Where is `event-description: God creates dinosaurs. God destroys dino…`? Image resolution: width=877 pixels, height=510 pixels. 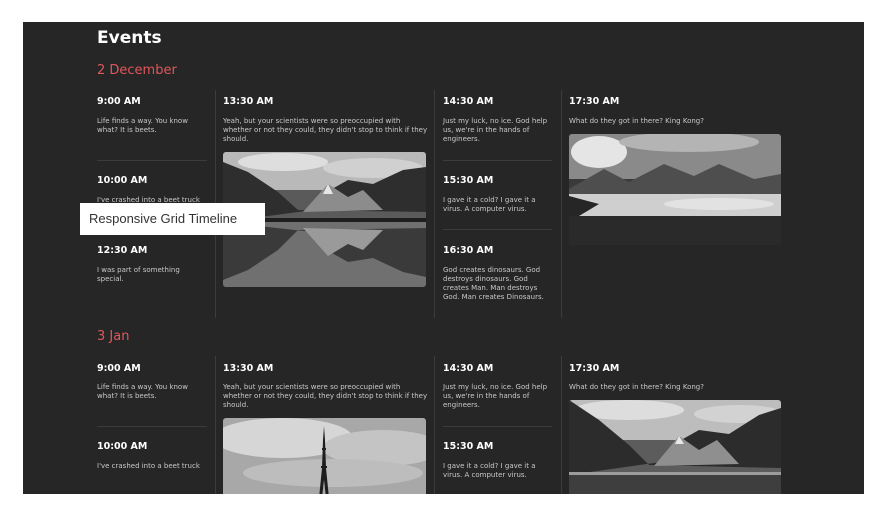
event-description: God creates dinosaurs. God destroys dino… is located at coordinates (493, 283).